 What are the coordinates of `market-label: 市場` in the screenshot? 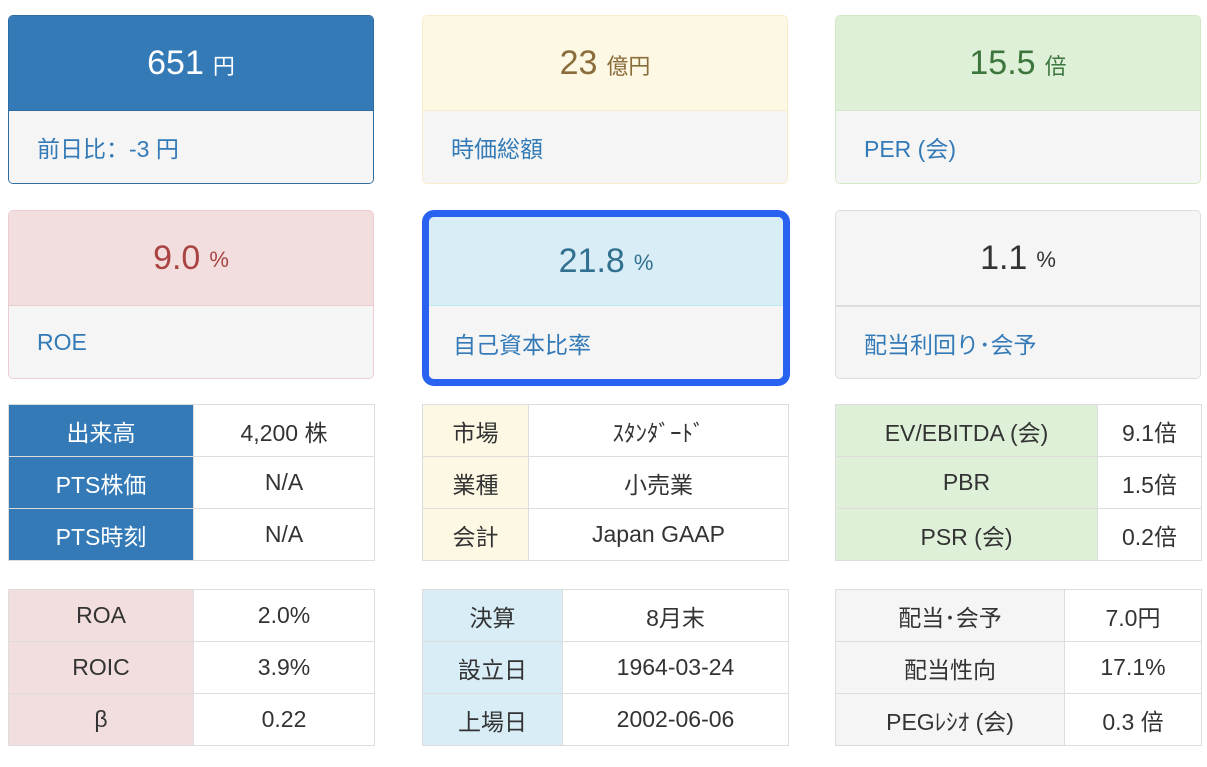 It's located at (475, 430).